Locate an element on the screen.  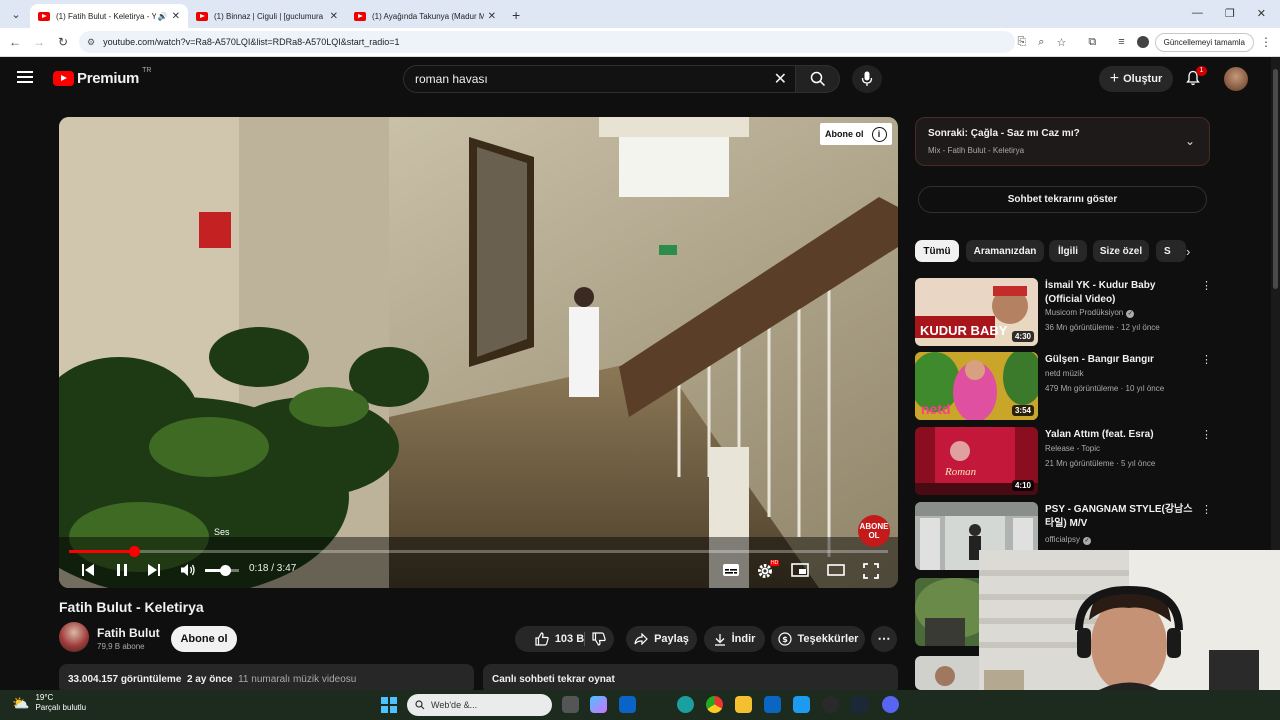
chip-for-you: Size özel is located at coordinates (1121, 251).